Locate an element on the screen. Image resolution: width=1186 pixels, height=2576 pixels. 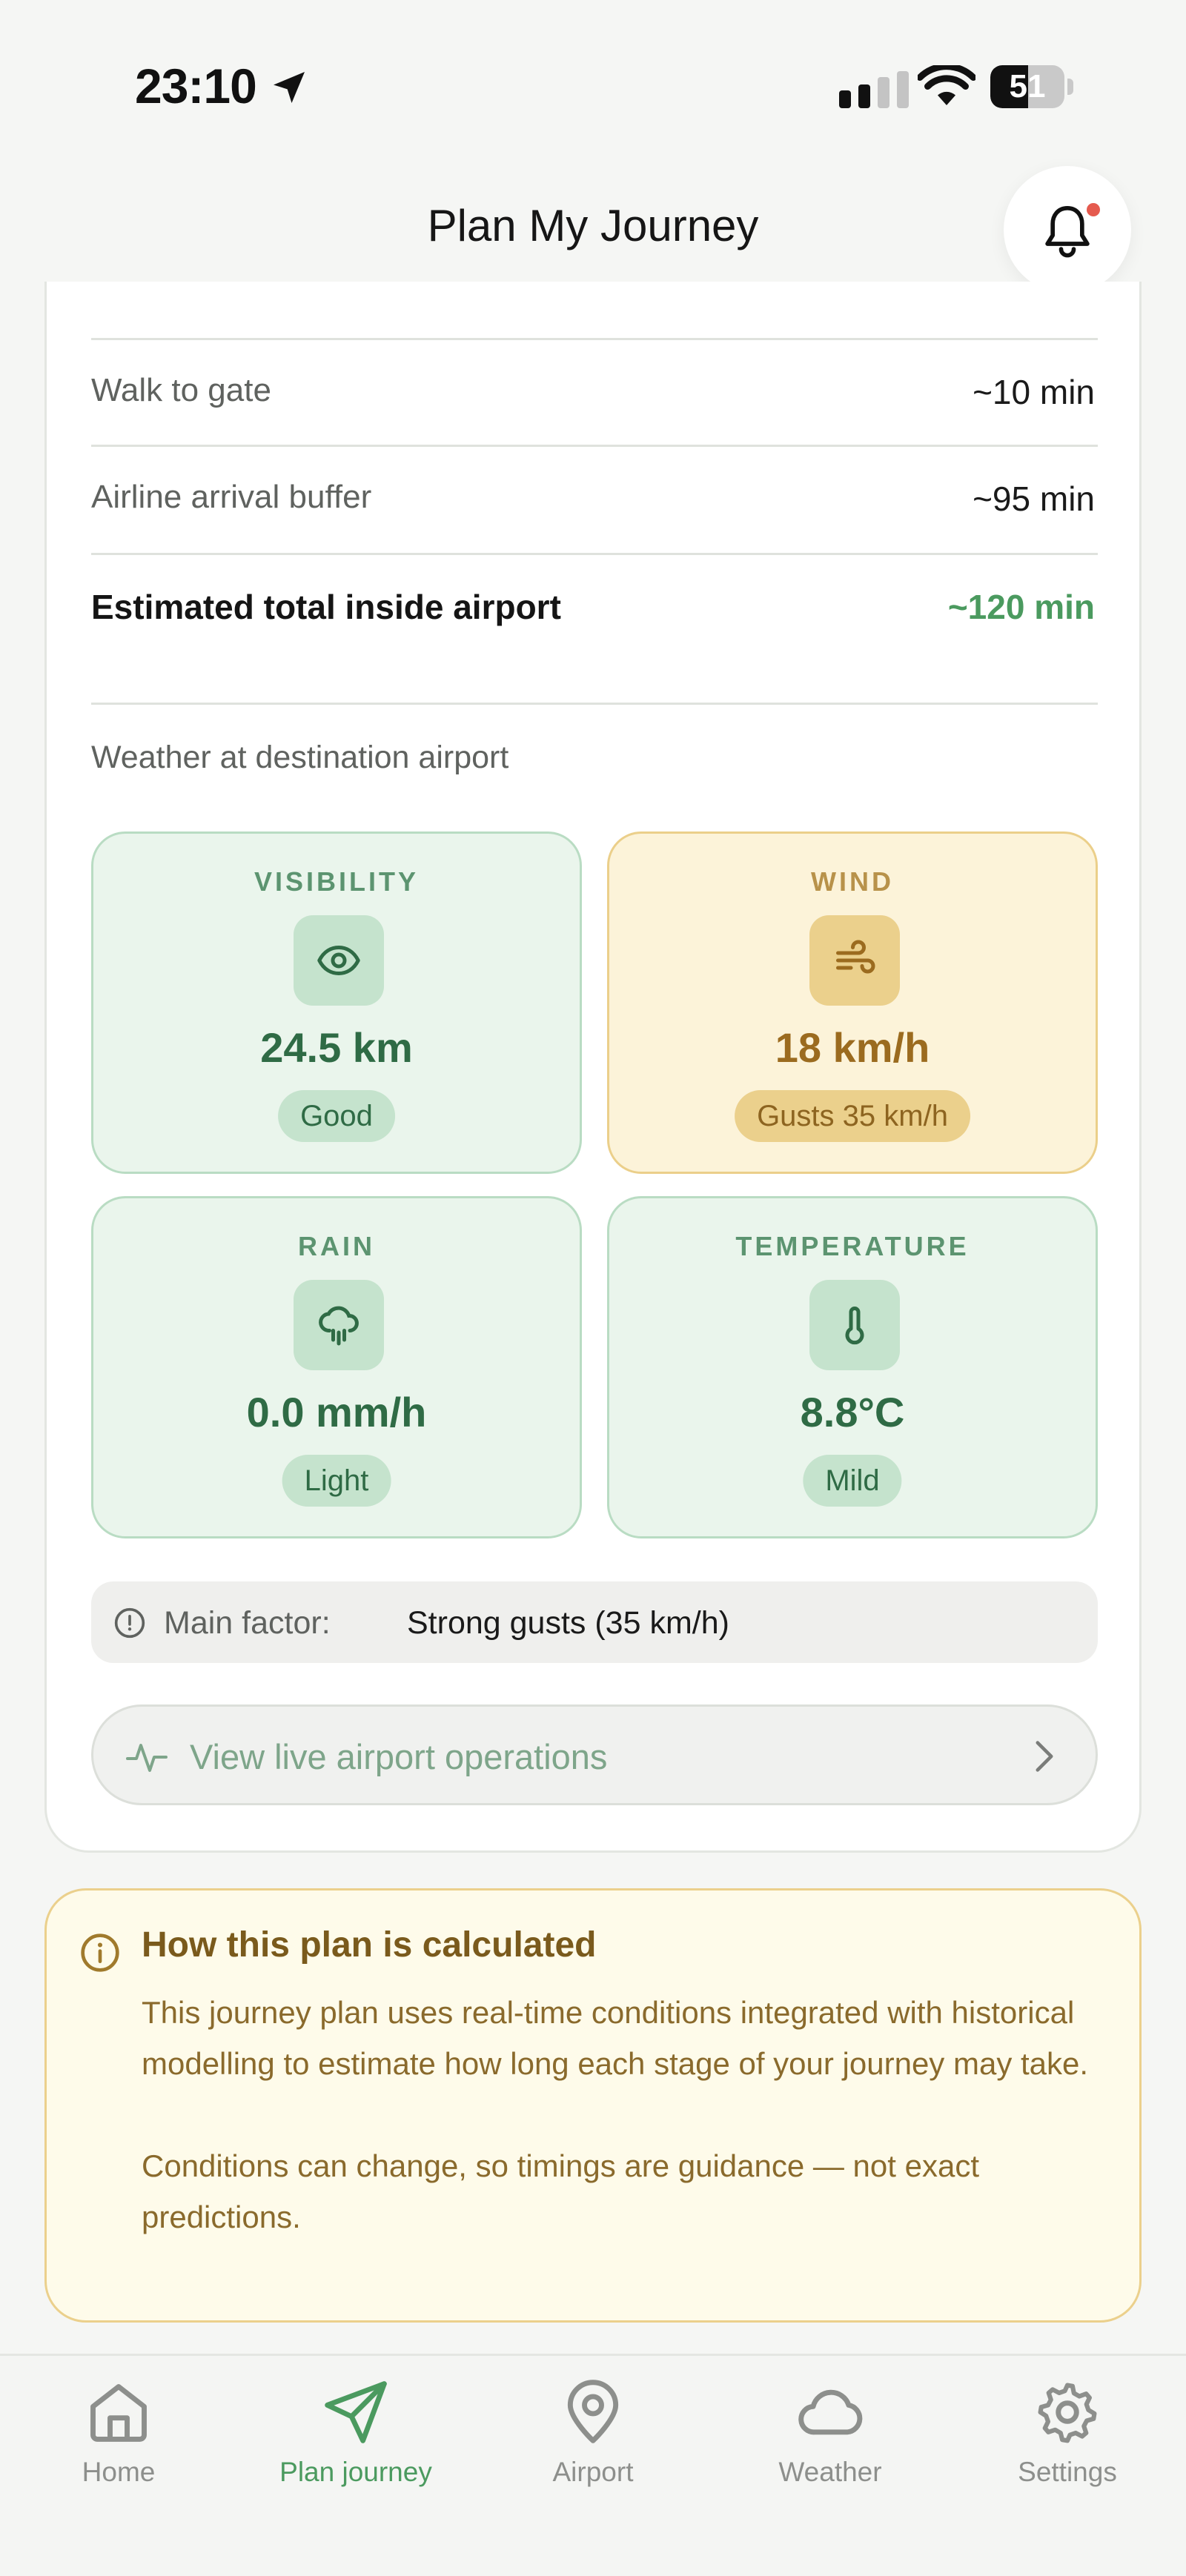
location-arrow-icon is located at coordinates (289, 87).